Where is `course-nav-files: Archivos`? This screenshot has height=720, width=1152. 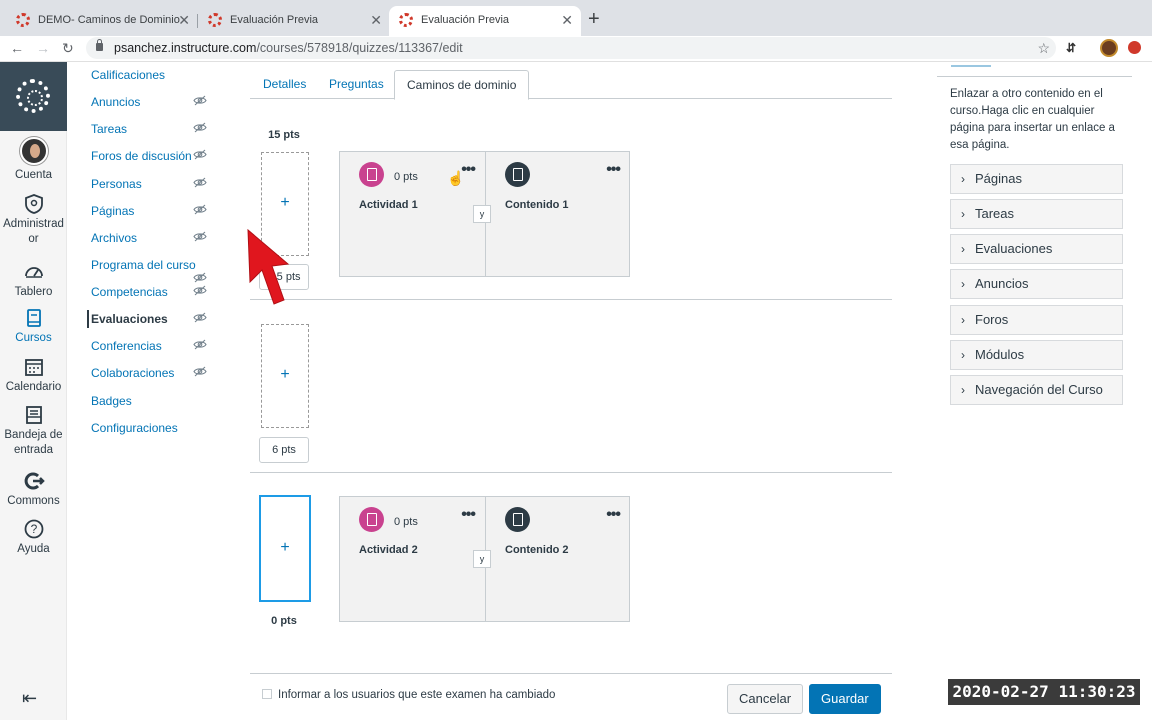
course-nav-files: Archivos is located at coordinates (114, 238).